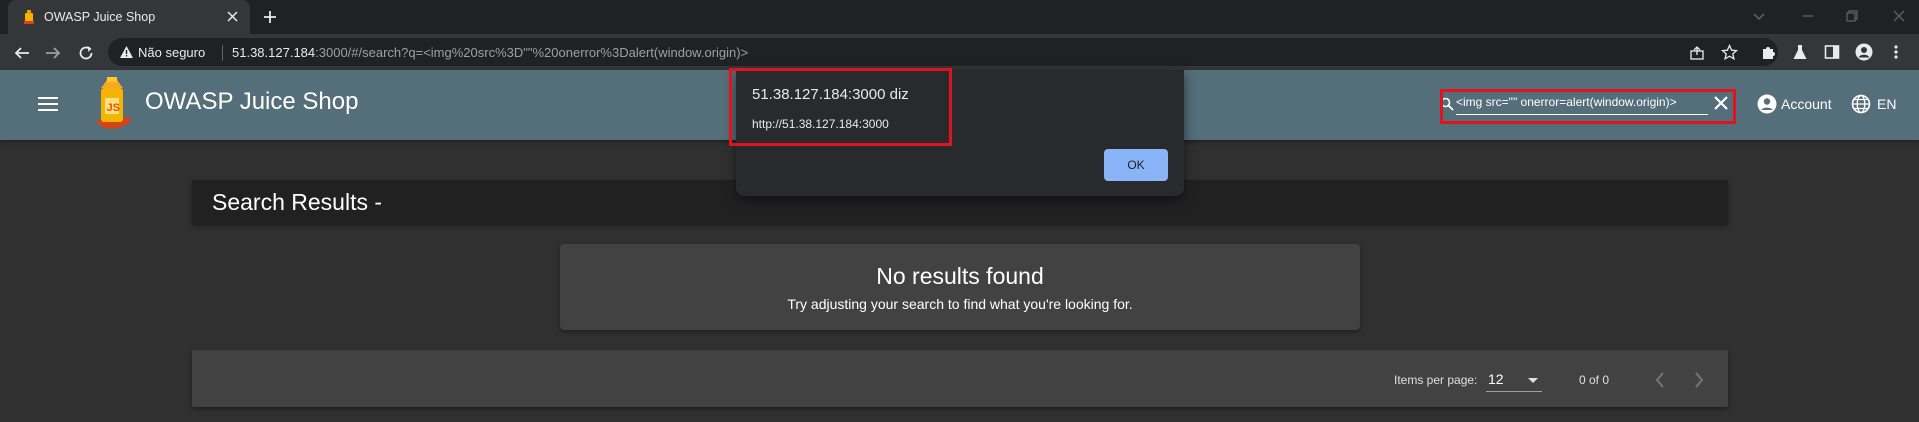 The image size is (1919, 422). What do you see at coordinates (1759, 16) in the screenshot?
I see `tab-search-chevron-icon` at bounding box center [1759, 16].